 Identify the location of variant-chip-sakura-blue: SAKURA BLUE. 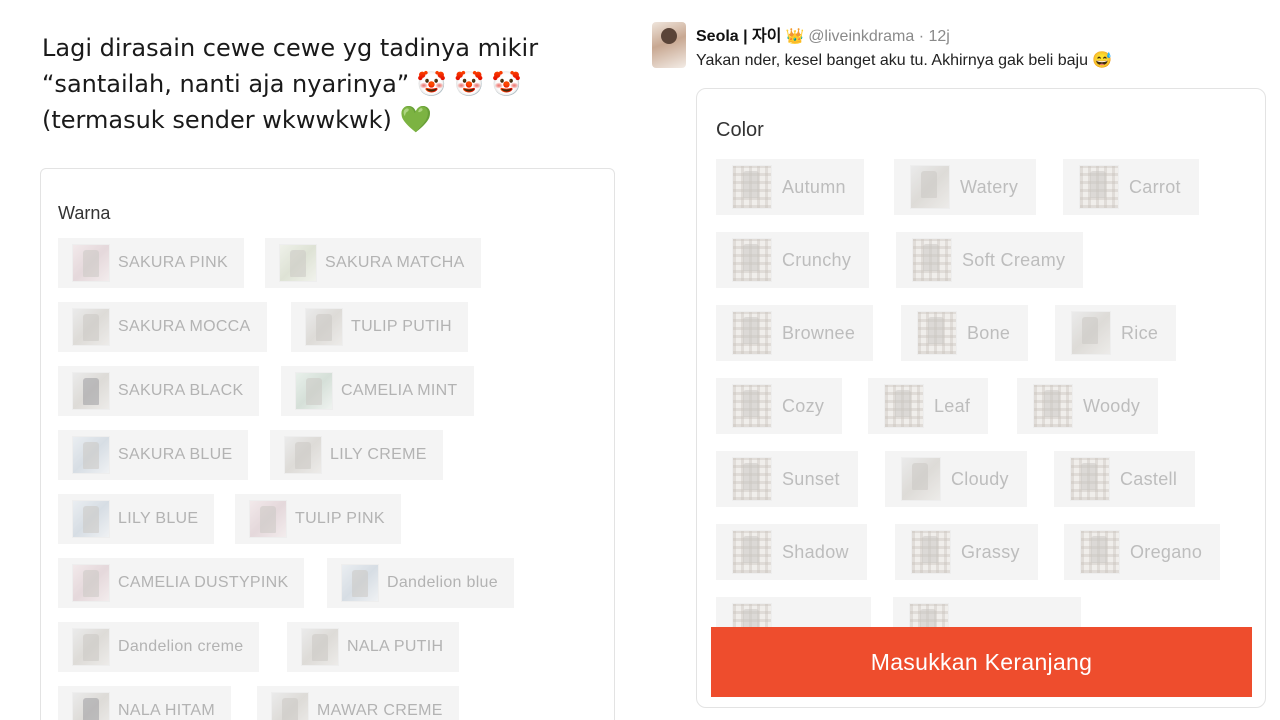
(153, 455).